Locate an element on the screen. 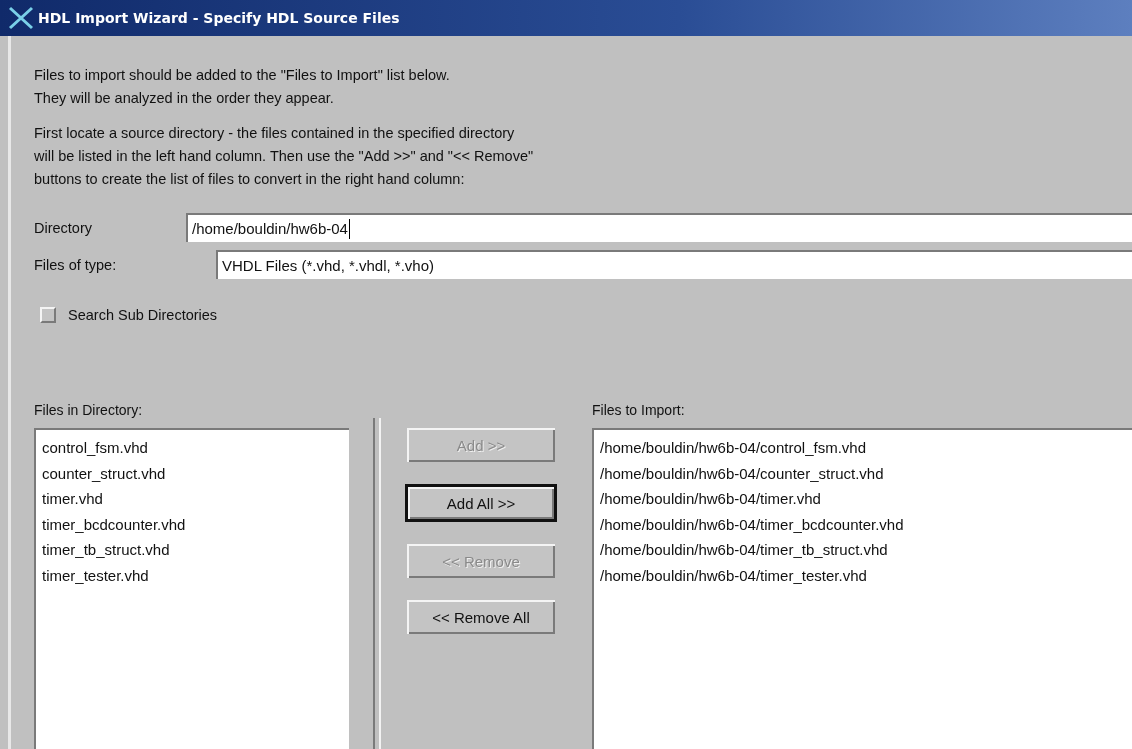  file-type-field: VHDL Files (*.vhd, *.vhdl, *.vho) is located at coordinates (674, 264).